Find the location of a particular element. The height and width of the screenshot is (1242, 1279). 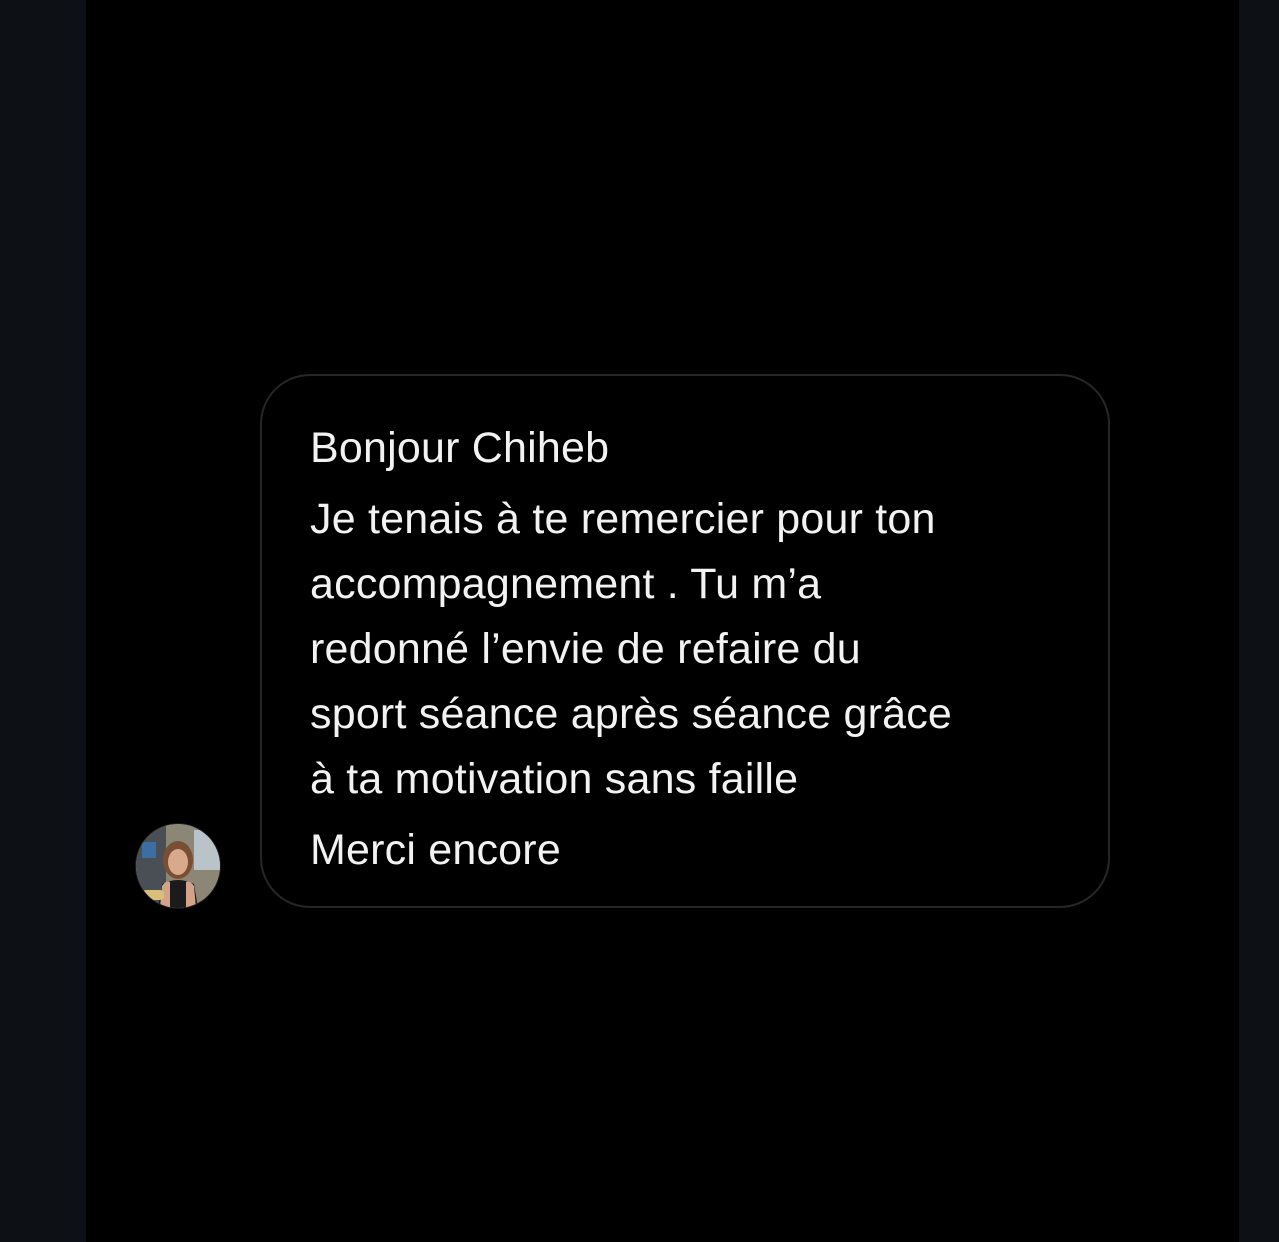

profile-photo-avatar-icon is located at coordinates (178, 866).